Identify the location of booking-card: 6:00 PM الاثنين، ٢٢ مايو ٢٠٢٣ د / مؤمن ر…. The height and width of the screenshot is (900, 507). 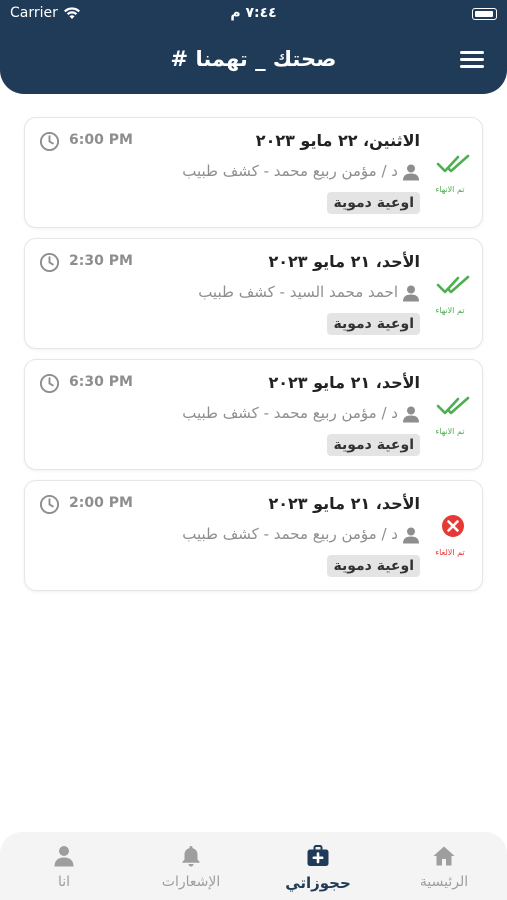
(253, 172).